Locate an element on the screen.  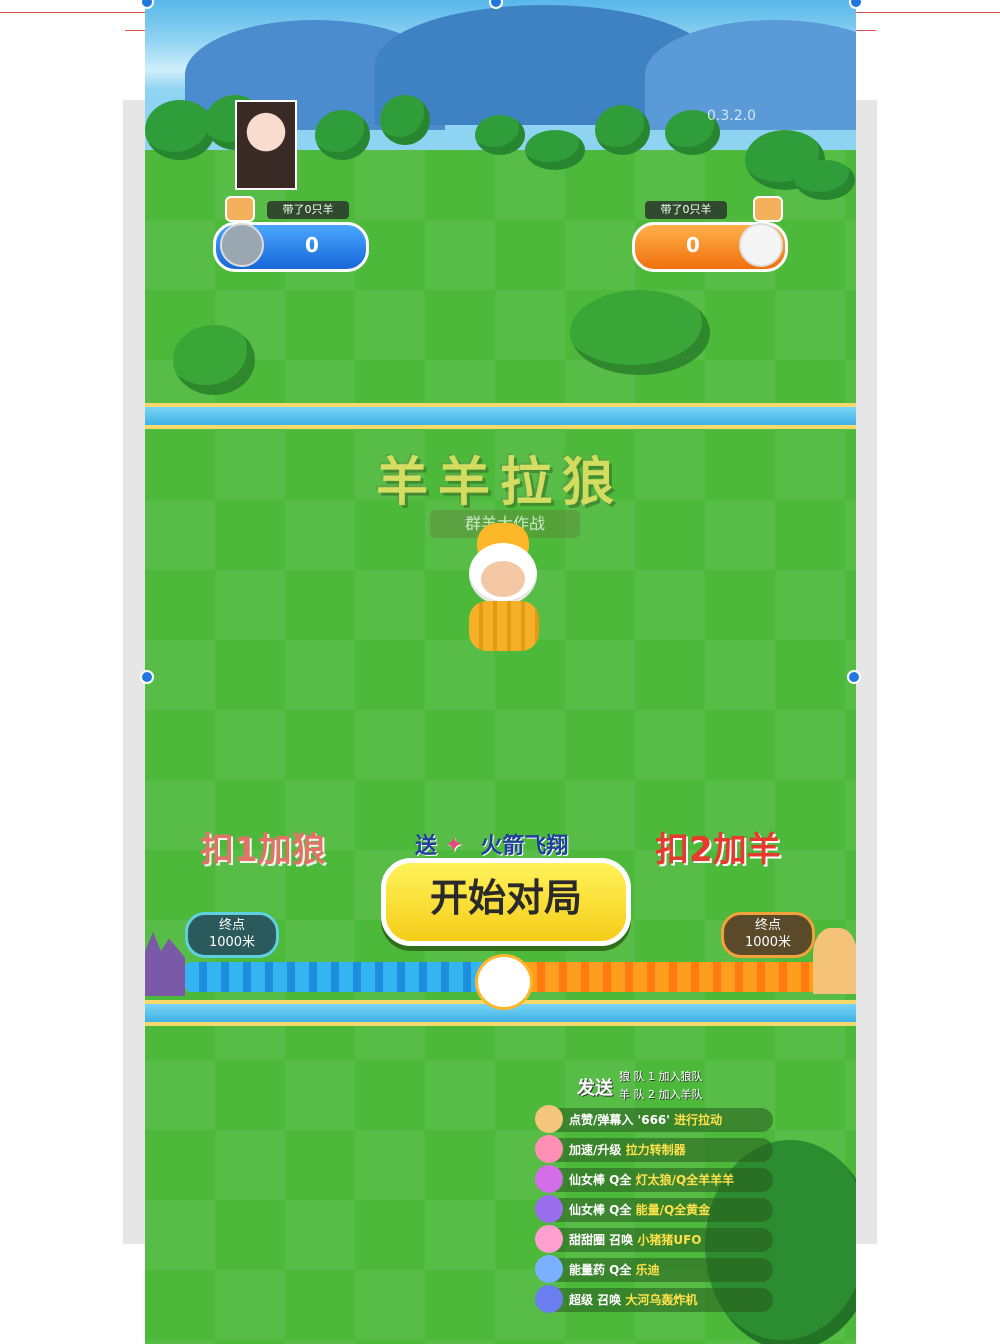
gift-desc: 甜甜圈 召唤 is located at coordinates (603, 1240).